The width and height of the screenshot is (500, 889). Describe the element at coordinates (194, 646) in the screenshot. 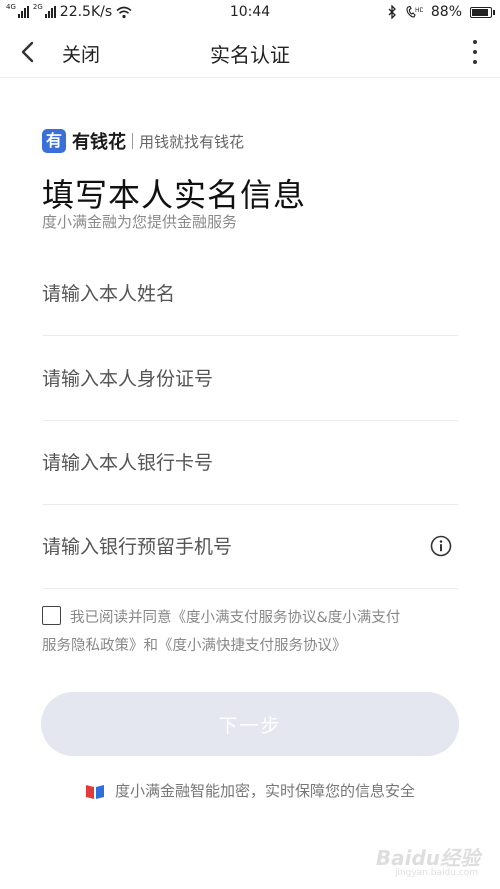

I see `agreement-text-line2: 服务隐私政策》和《度小满快捷支付服务协议》` at that location.